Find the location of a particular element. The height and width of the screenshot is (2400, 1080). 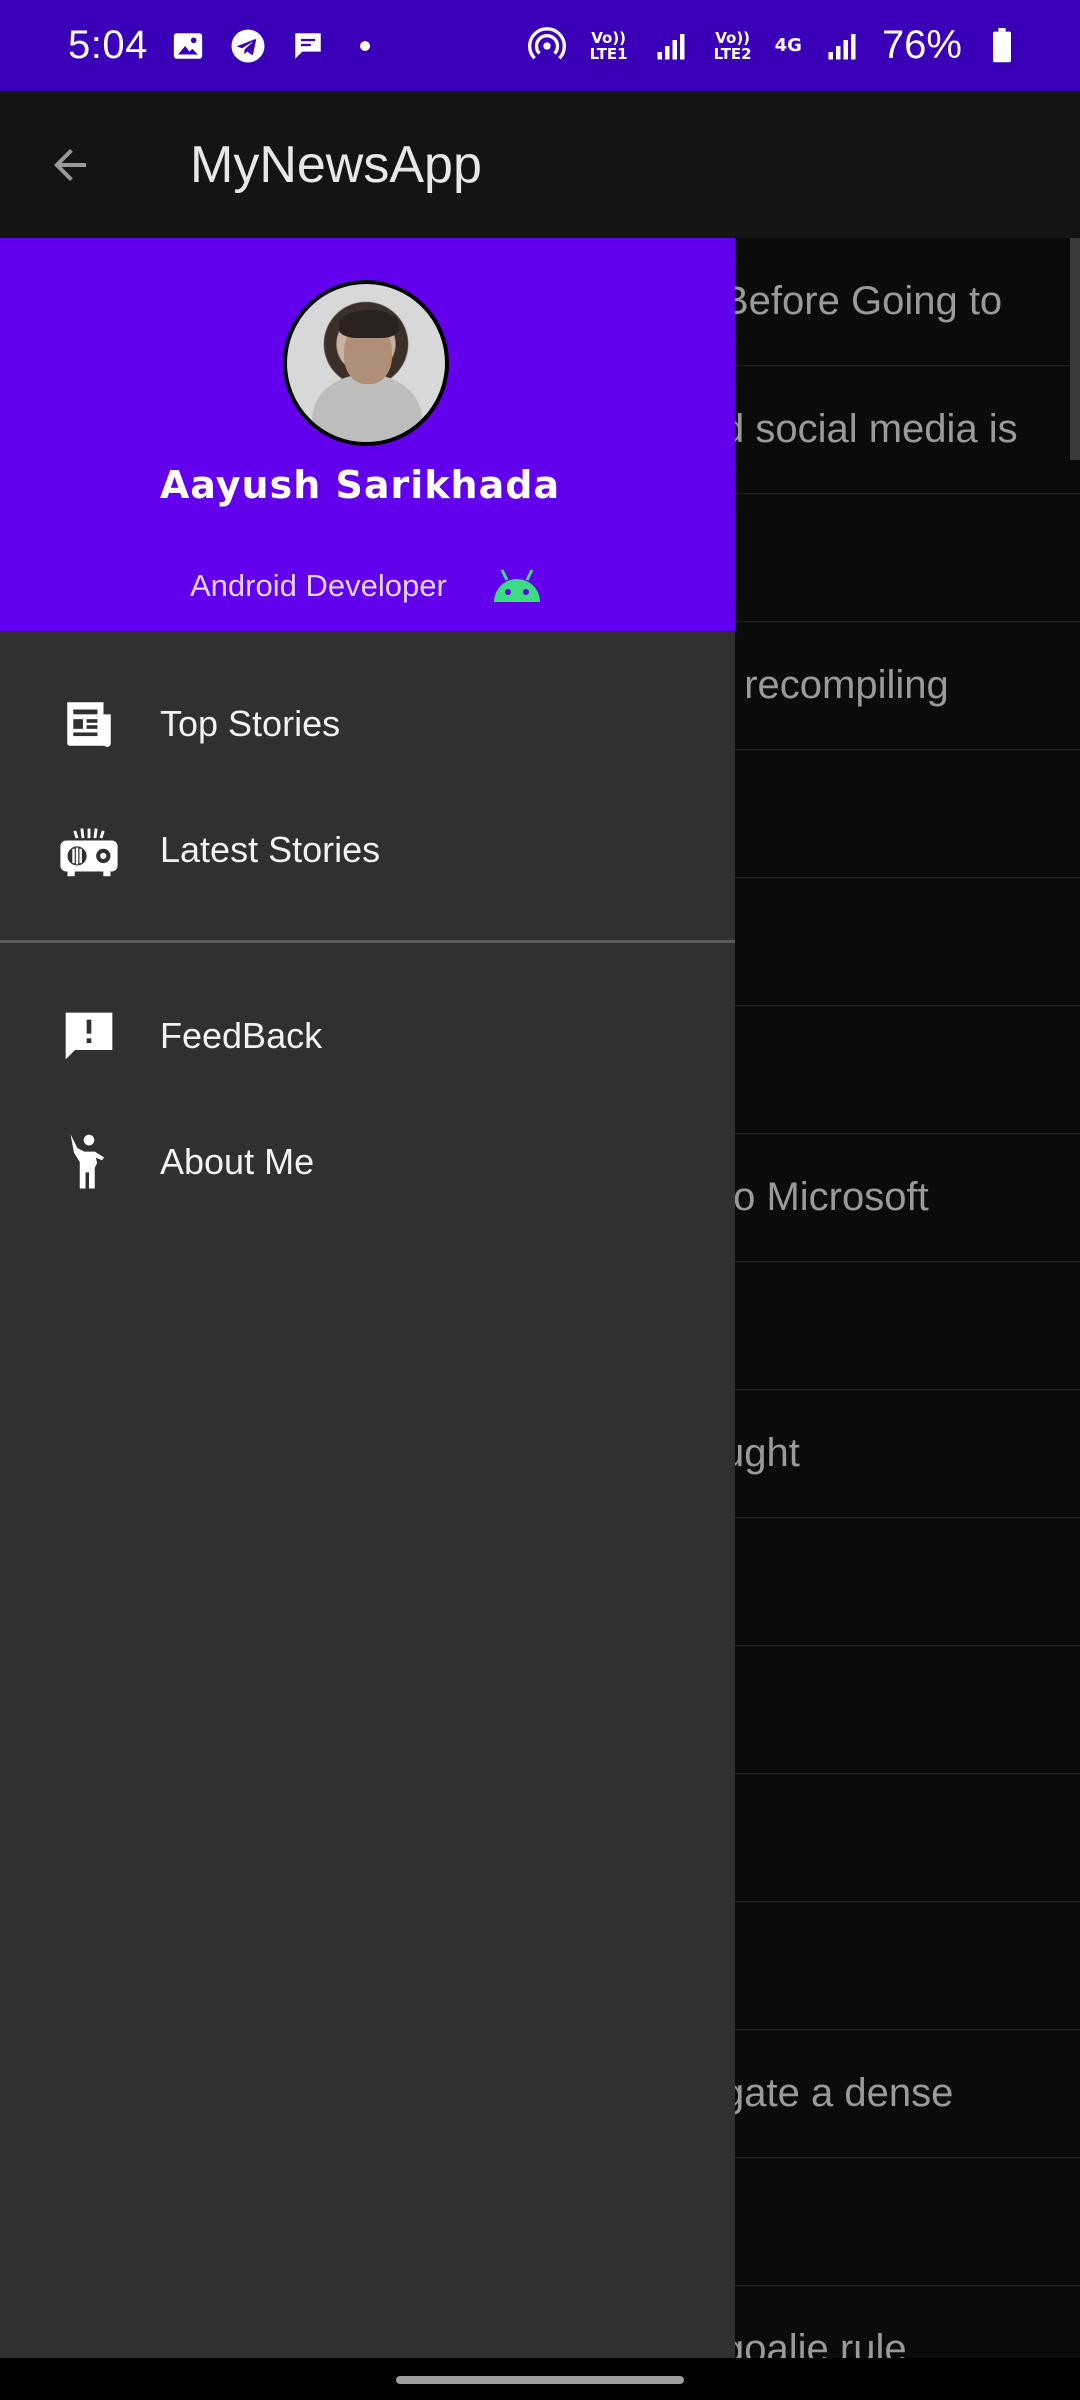

arrow-left-icon is located at coordinates (70, 164).